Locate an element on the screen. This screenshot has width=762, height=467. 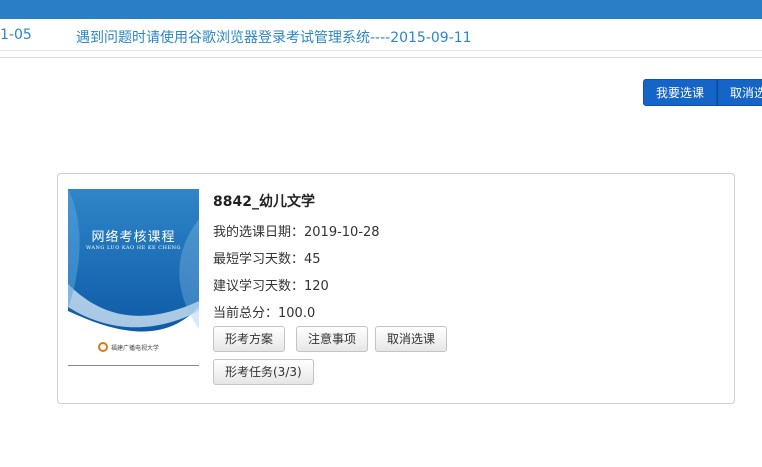
field-label: 当前总分： is located at coordinates (246, 313).